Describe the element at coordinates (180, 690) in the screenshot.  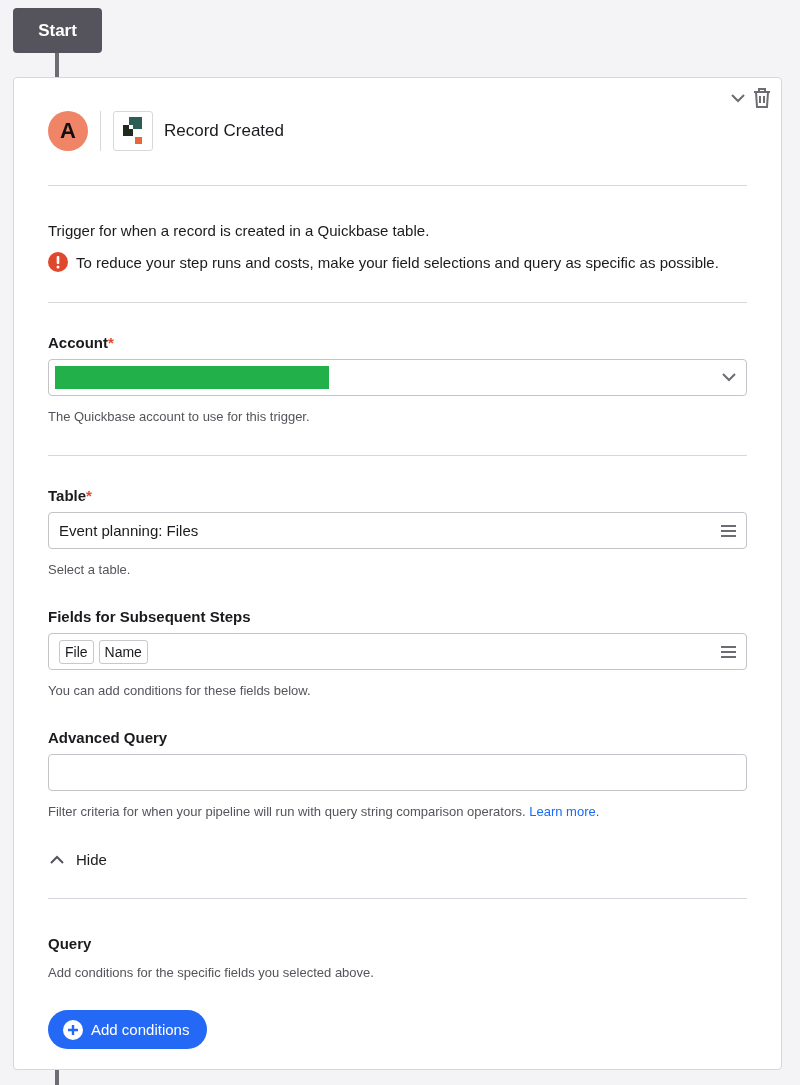
I see `help-text: You can add conditions for these fields below.` at that location.